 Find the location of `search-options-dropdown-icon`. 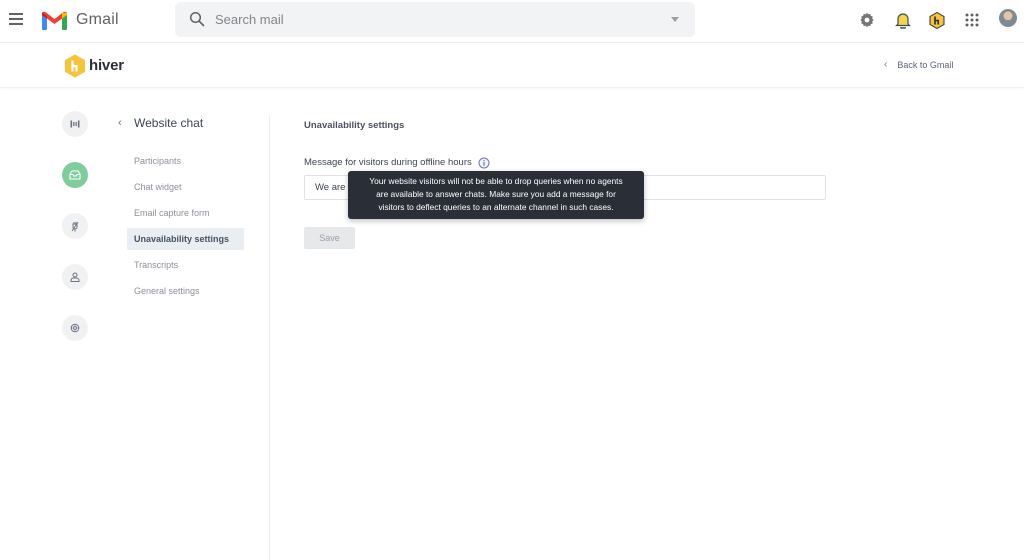

search-options-dropdown-icon is located at coordinates (675, 19).